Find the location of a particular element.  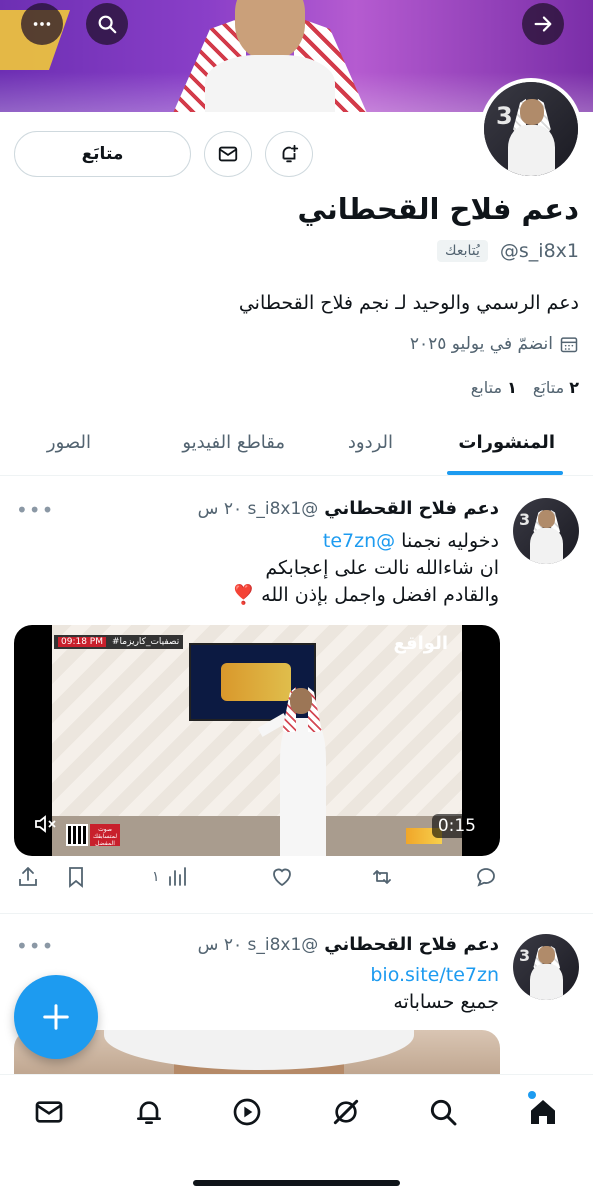

followers-label: متابع is located at coordinates (486, 387).